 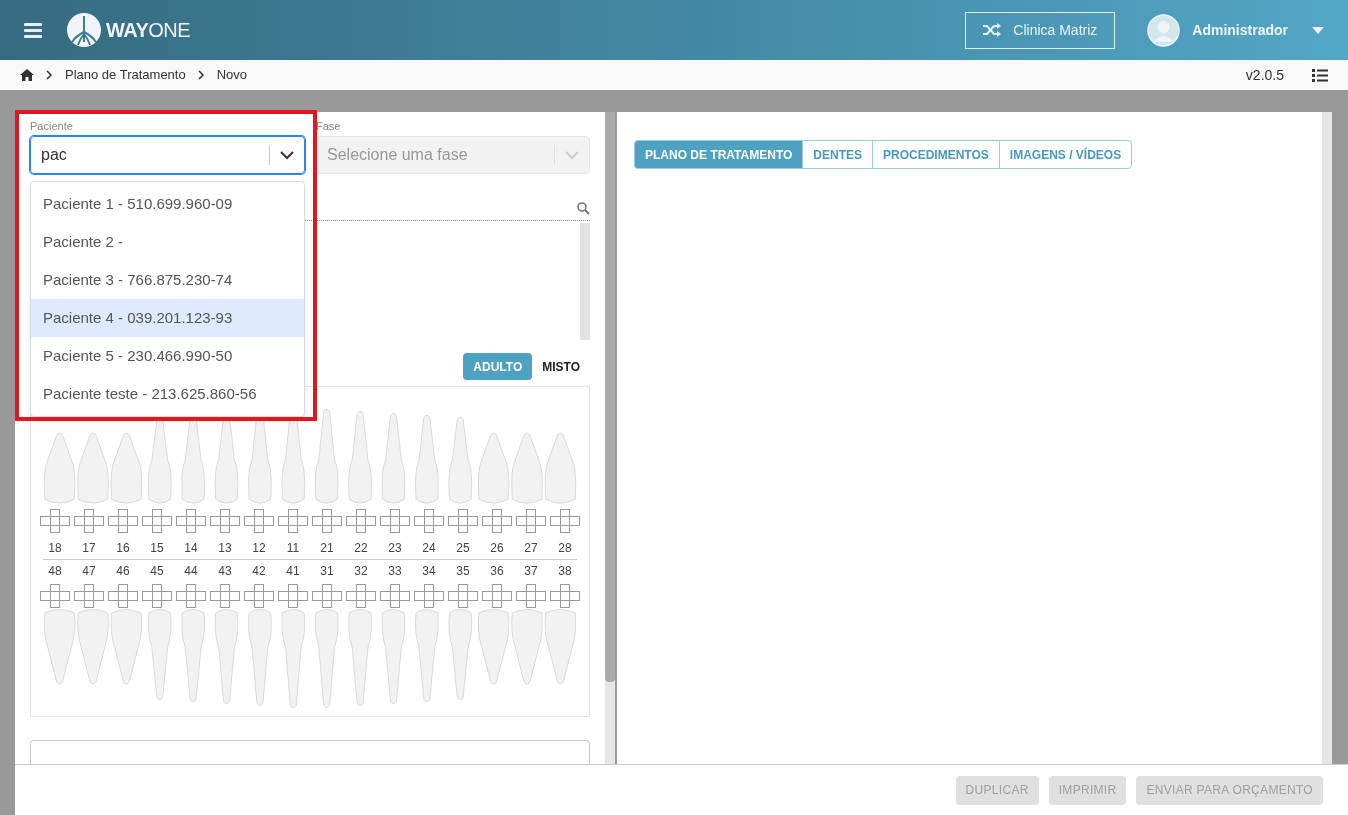 I want to click on field-label: Paciente, so click(x=52, y=126).